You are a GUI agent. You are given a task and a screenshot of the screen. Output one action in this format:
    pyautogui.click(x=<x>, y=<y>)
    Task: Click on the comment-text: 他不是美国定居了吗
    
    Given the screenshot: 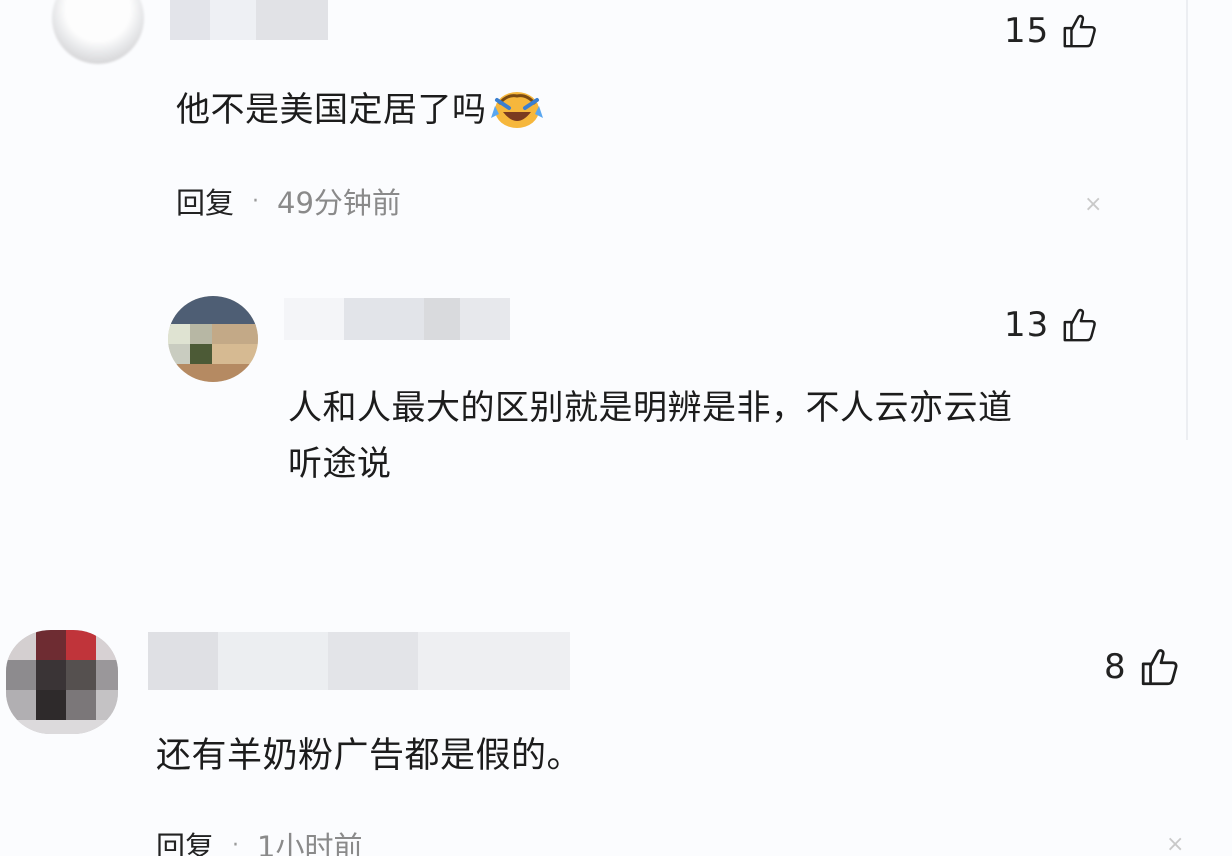 What is the action you would take?
    pyautogui.click(x=359, y=110)
    